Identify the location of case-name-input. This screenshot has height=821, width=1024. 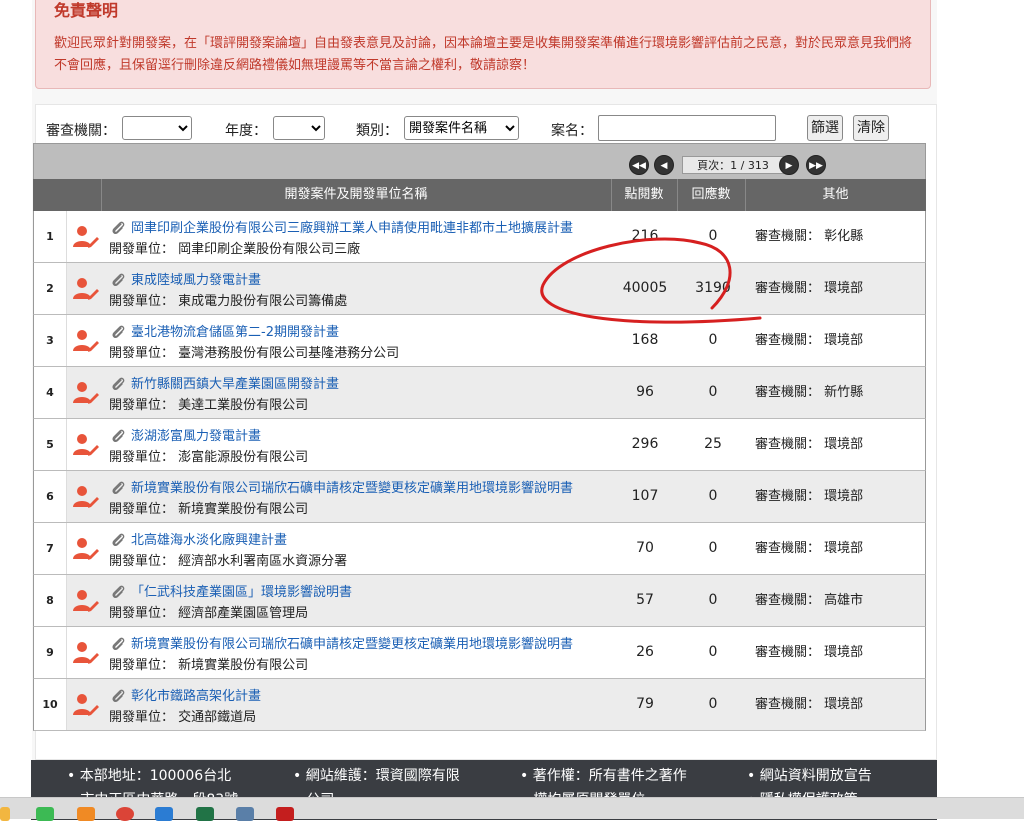
(687, 128).